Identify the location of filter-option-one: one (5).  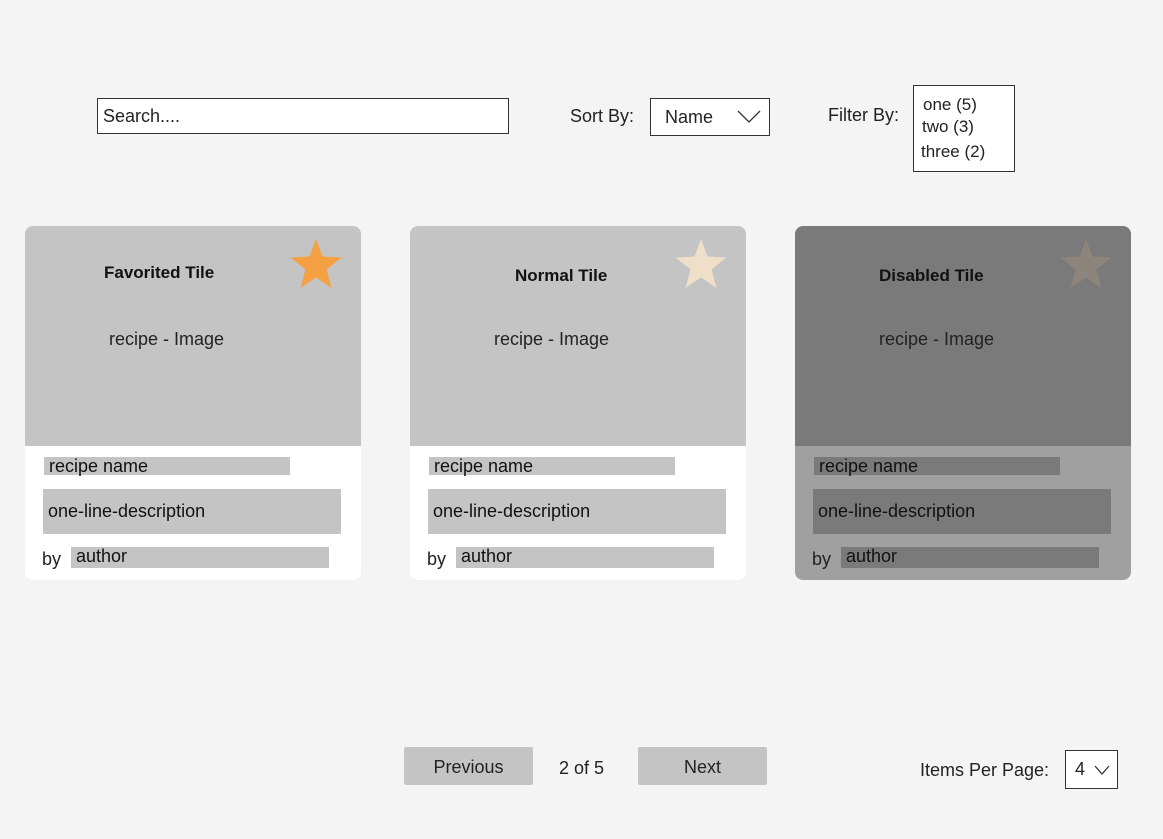
(964, 105).